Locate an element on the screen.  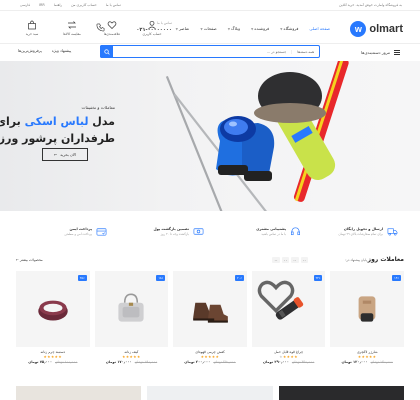
top-link-account: حساب کاربری من is located at coordinates (84, 5).